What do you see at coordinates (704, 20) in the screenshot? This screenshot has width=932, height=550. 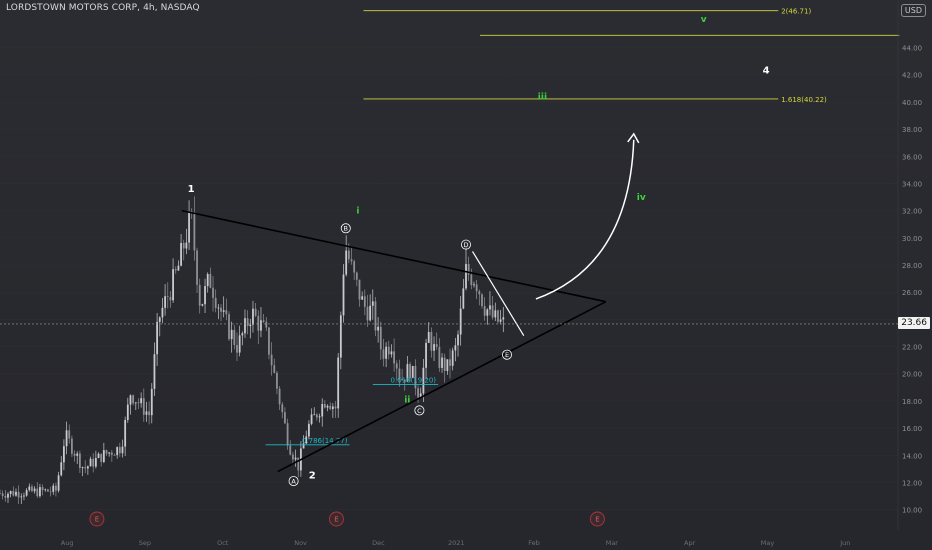 I see `wave-label: v` at bounding box center [704, 20].